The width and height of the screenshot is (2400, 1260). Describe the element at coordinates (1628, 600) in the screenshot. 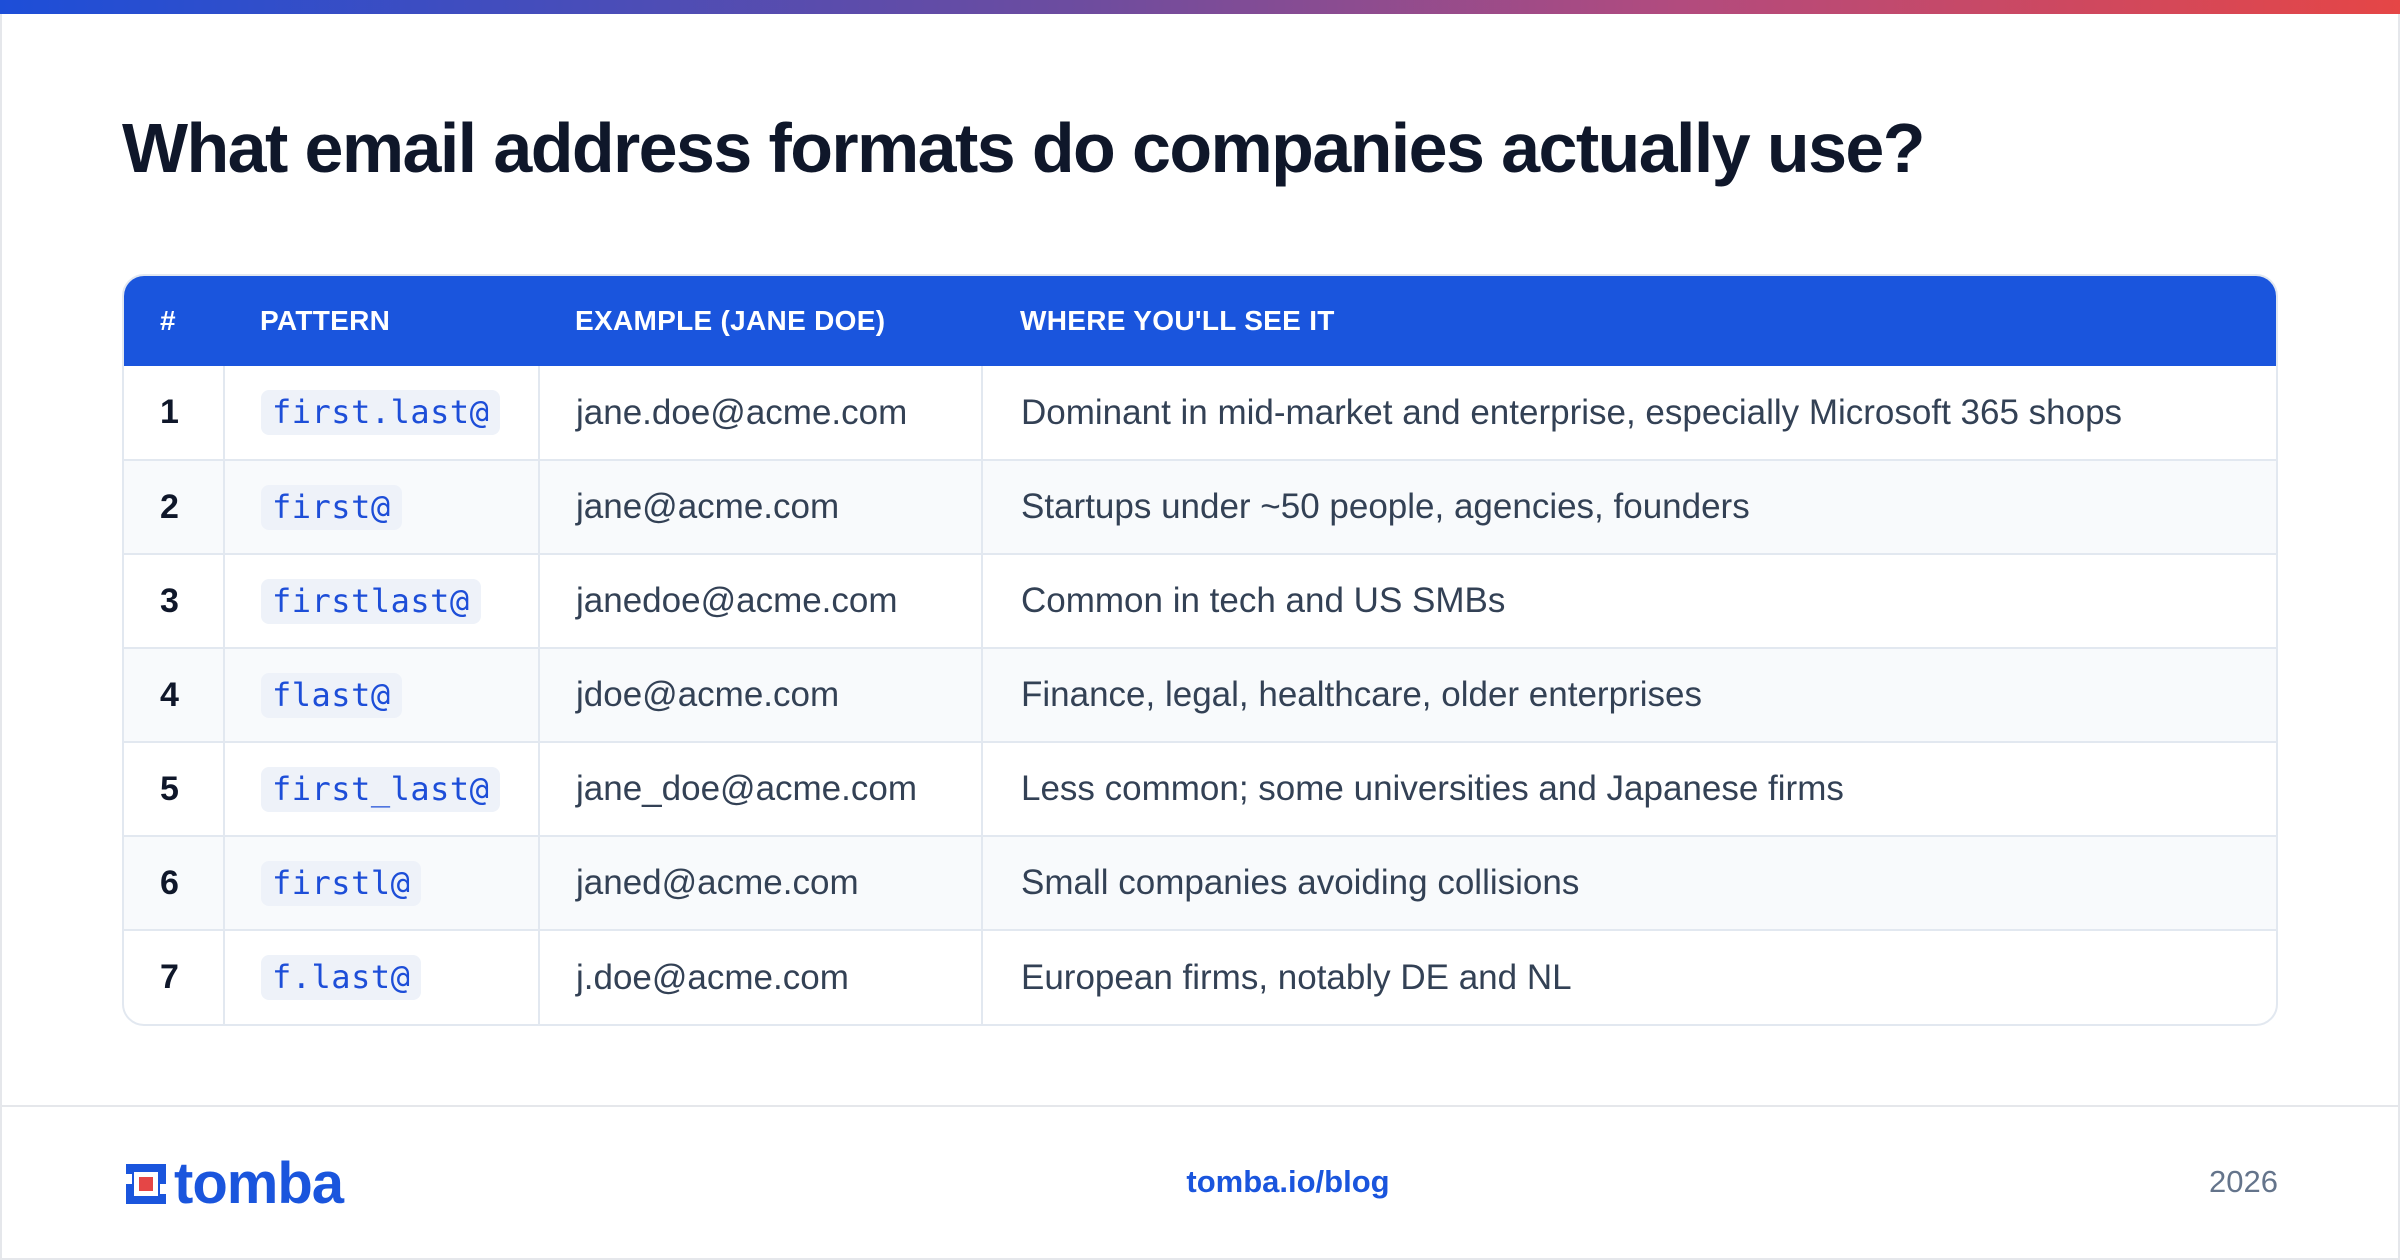

I see `usage-description: Common in tech and US SMBs` at that location.